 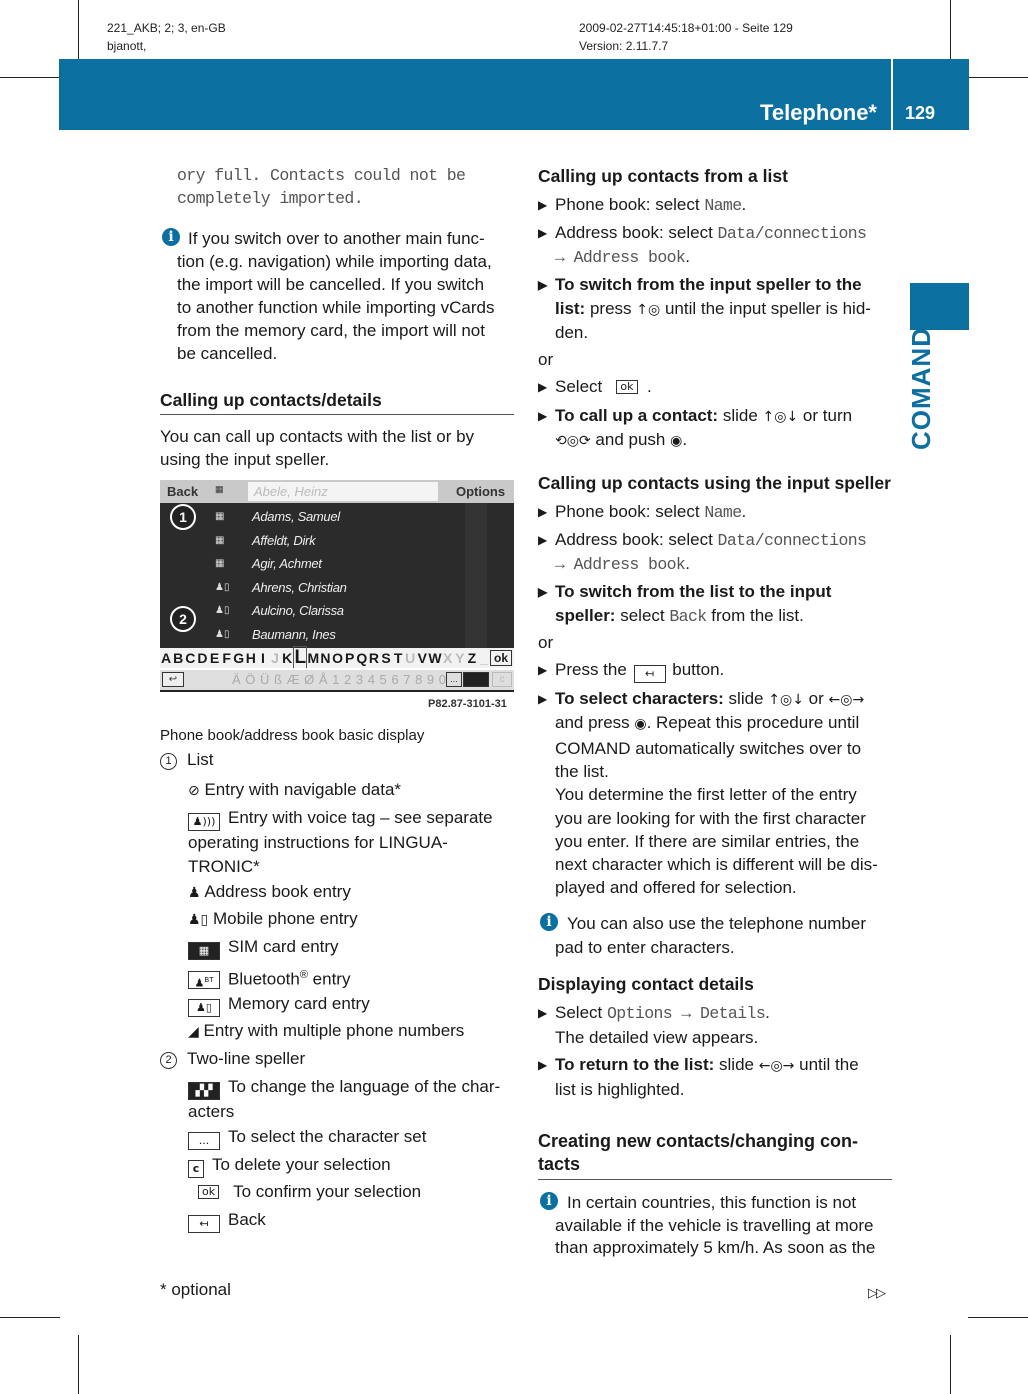 What do you see at coordinates (686, 28) in the screenshot?
I see `print-meta: 2009-02-27T14:45:18+01:00 - Seite 129` at bounding box center [686, 28].